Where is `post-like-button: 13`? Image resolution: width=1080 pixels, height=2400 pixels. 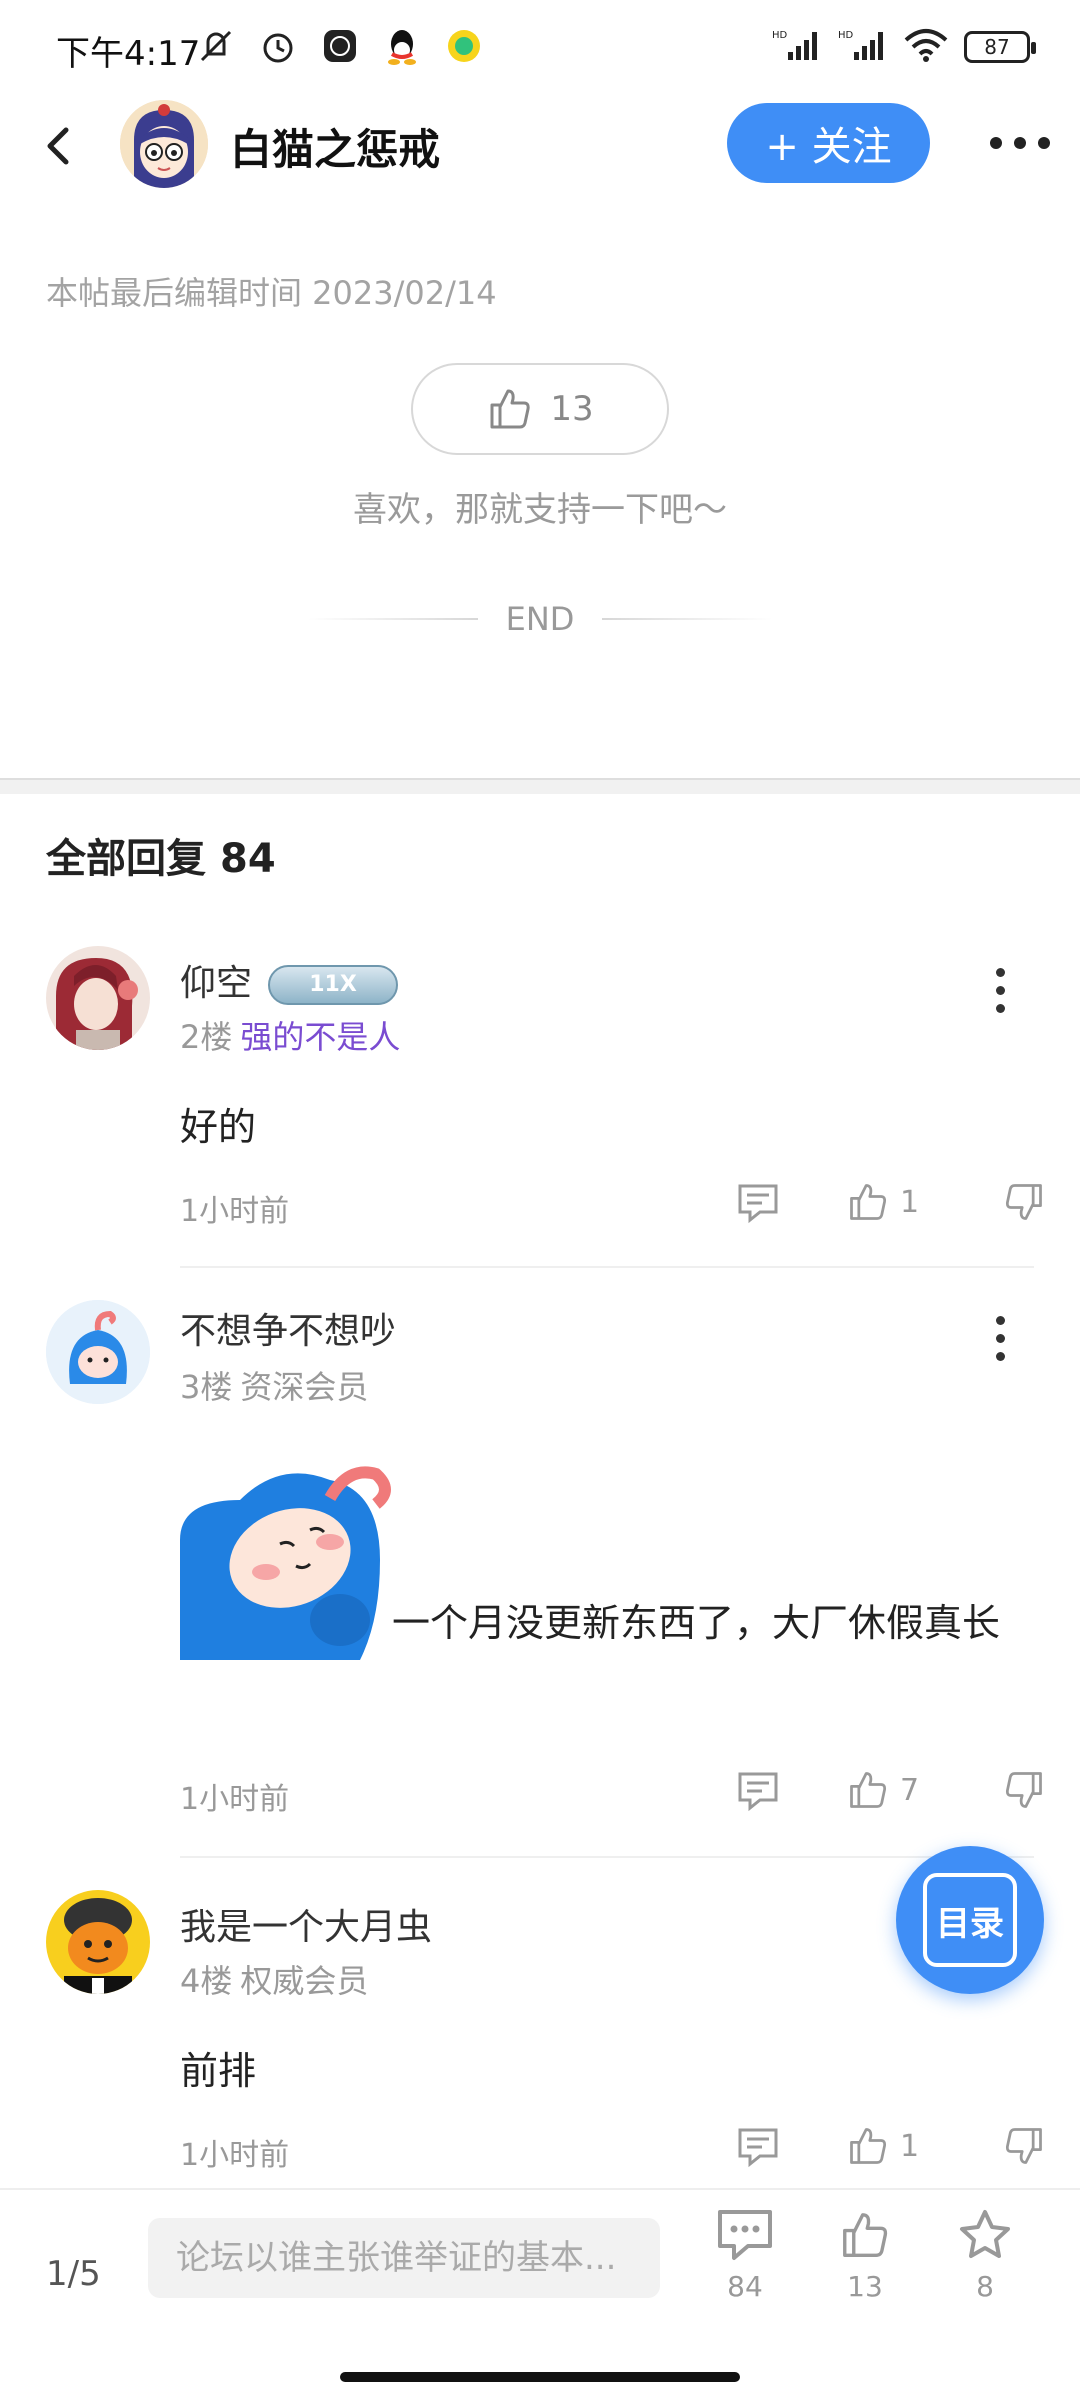 post-like-button: 13 is located at coordinates (540, 409).